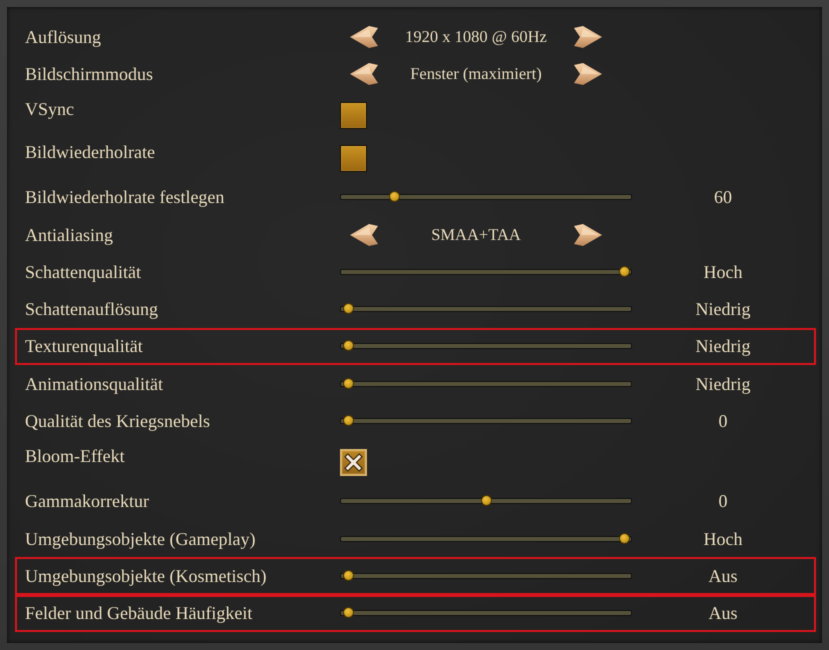  Describe the element at coordinates (84, 346) in the screenshot. I see `setting-label: Texturenqualität` at that location.